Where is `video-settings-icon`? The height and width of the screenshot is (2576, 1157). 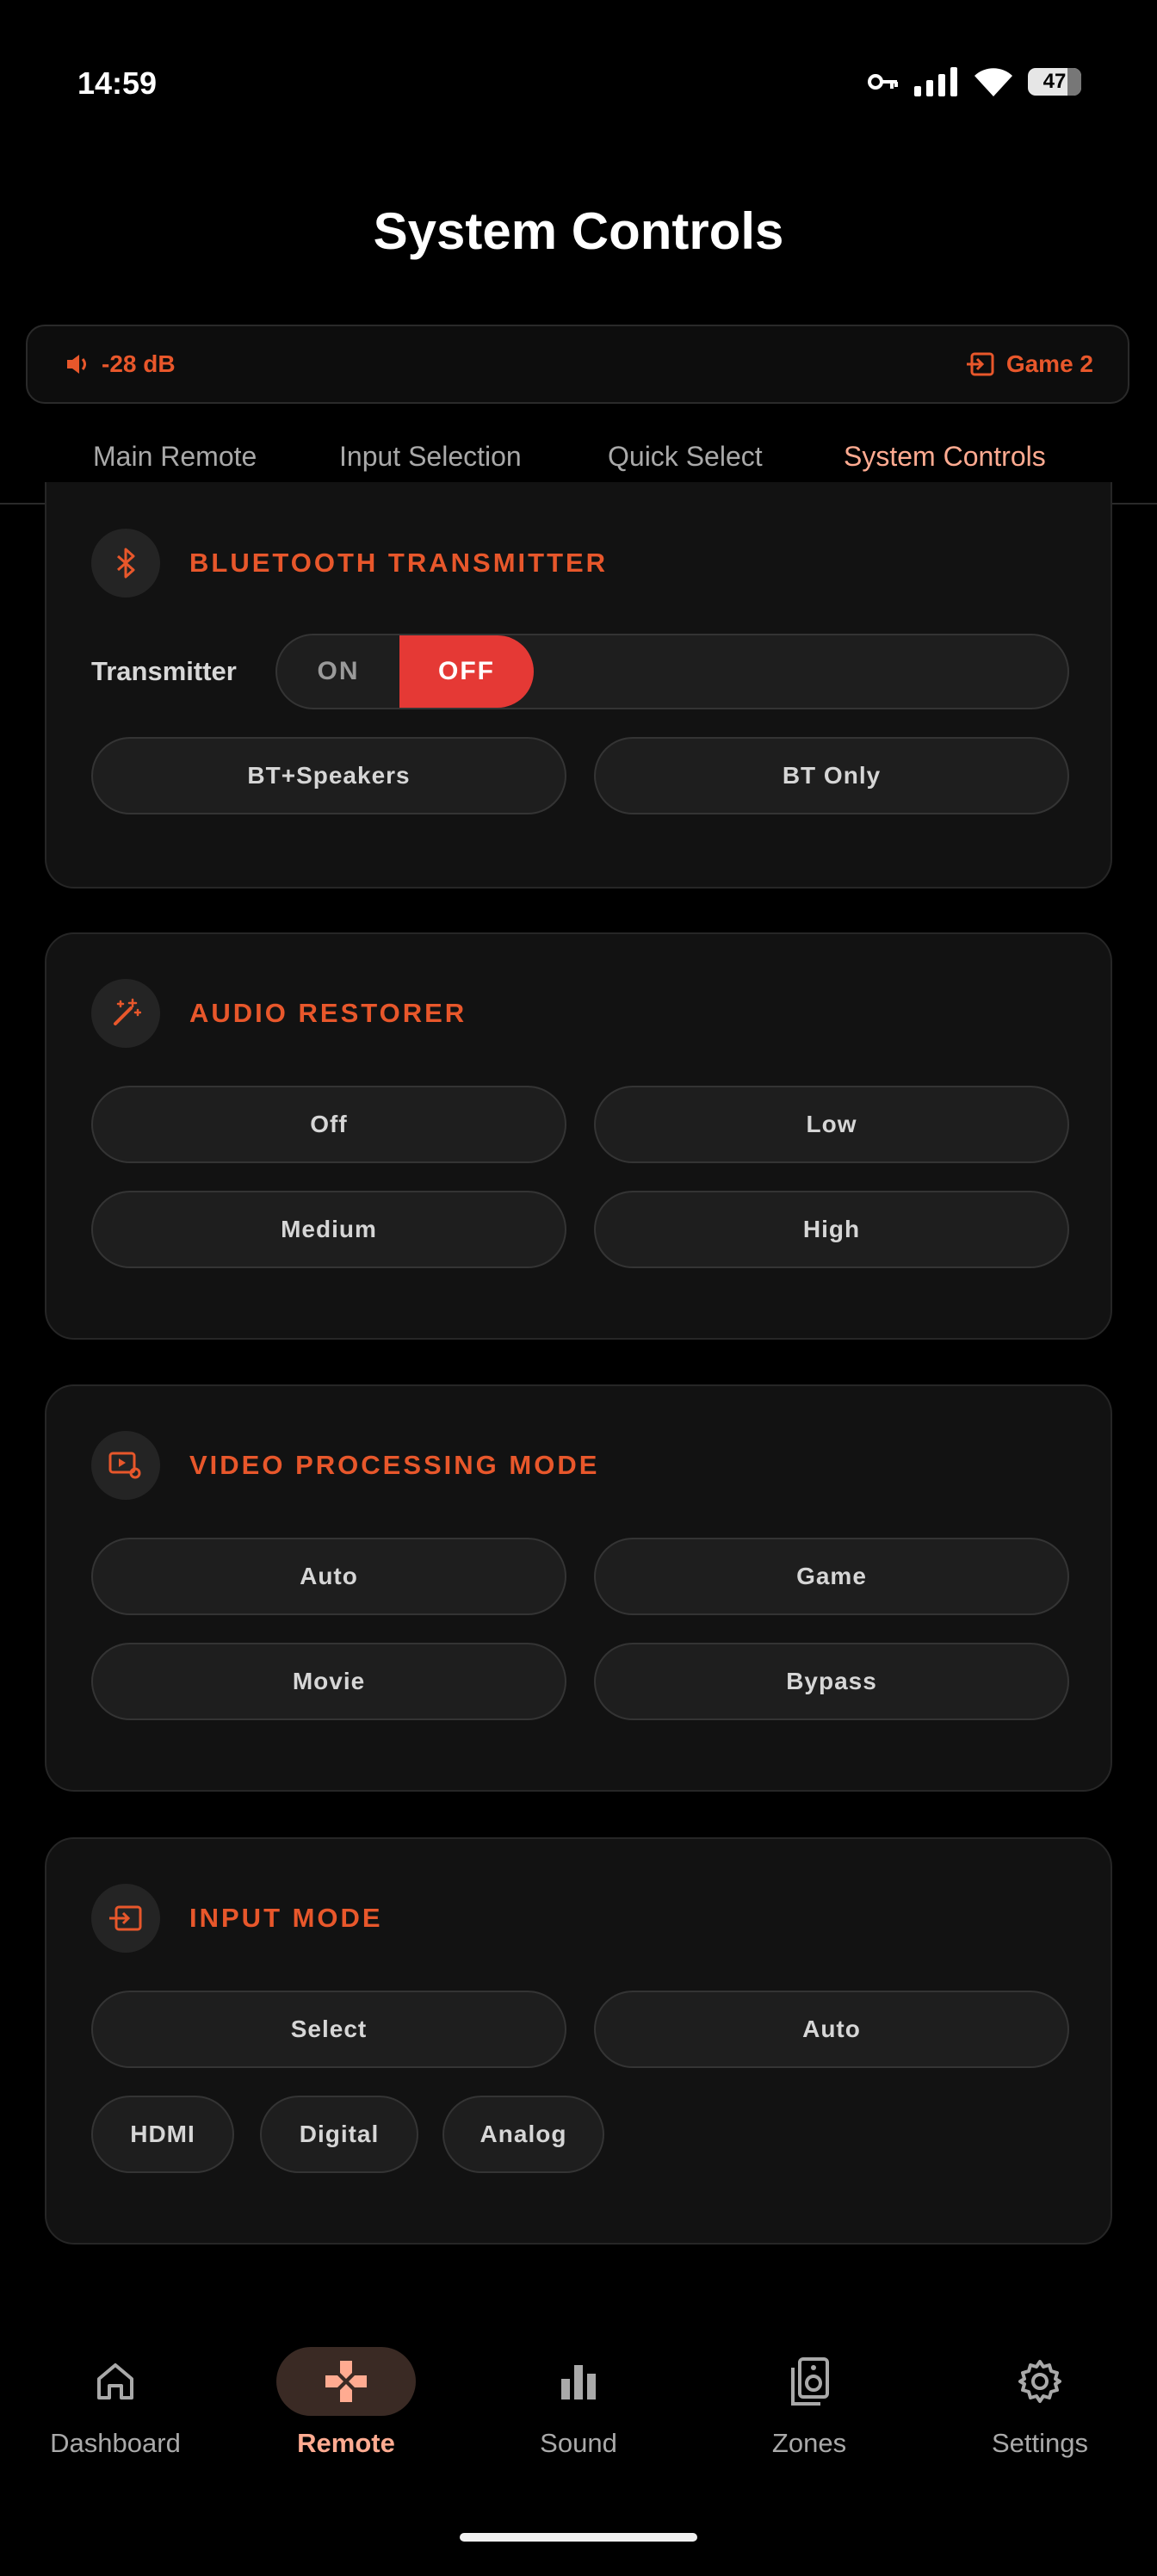
video-settings-icon is located at coordinates (126, 1466).